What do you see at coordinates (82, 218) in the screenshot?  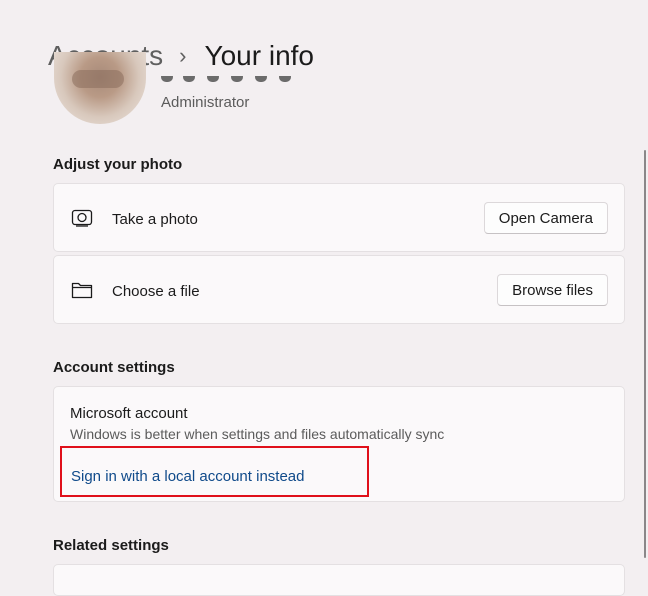 I see `camera-icon` at bounding box center [82, 218].